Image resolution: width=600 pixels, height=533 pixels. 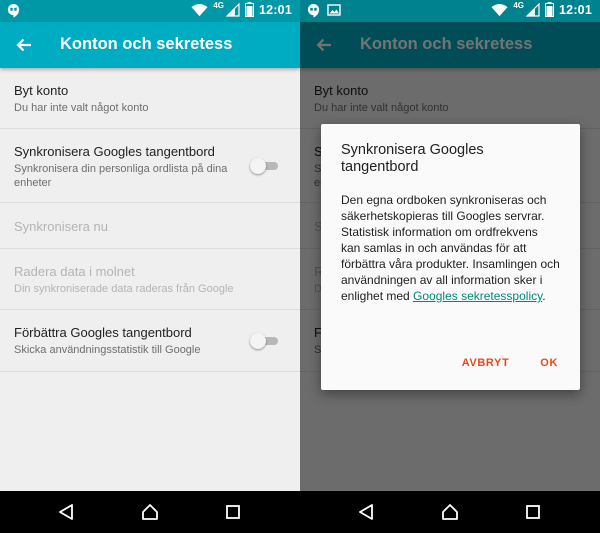 What do you see at coordinates (107, 350) in the screenshot?
I see `setting-summary: Skicka användningsstatistik till Google` at bounding box center [107, 350].